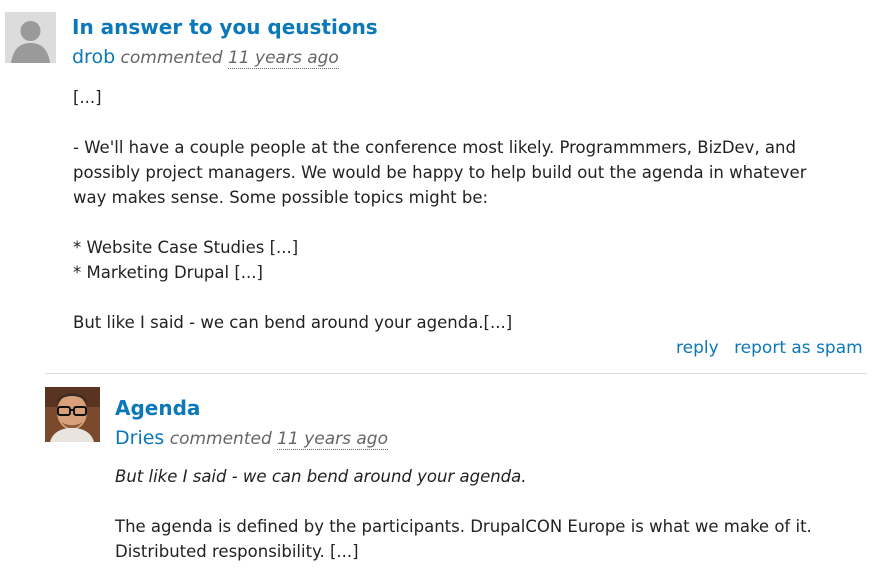  What do you see at coordinates (456, 373) in the screenshot?
I see `comment-divider` at bounding box center [456, 373].